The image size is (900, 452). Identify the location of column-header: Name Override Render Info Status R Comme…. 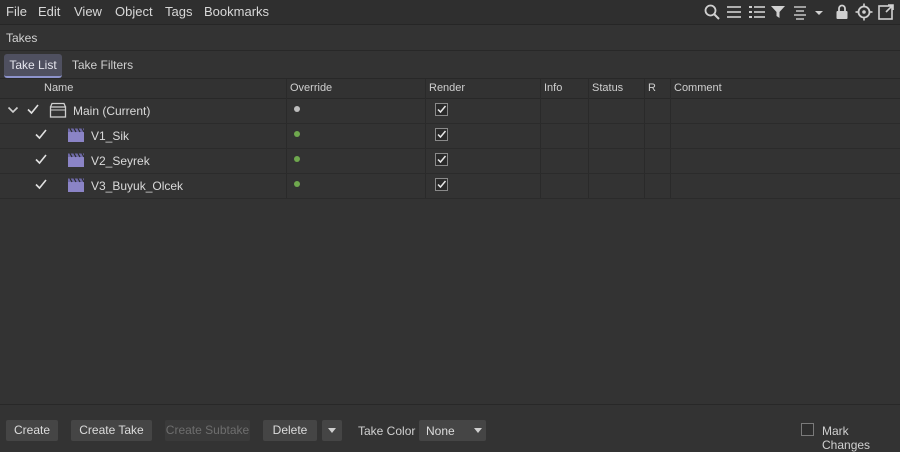
(450, 88).